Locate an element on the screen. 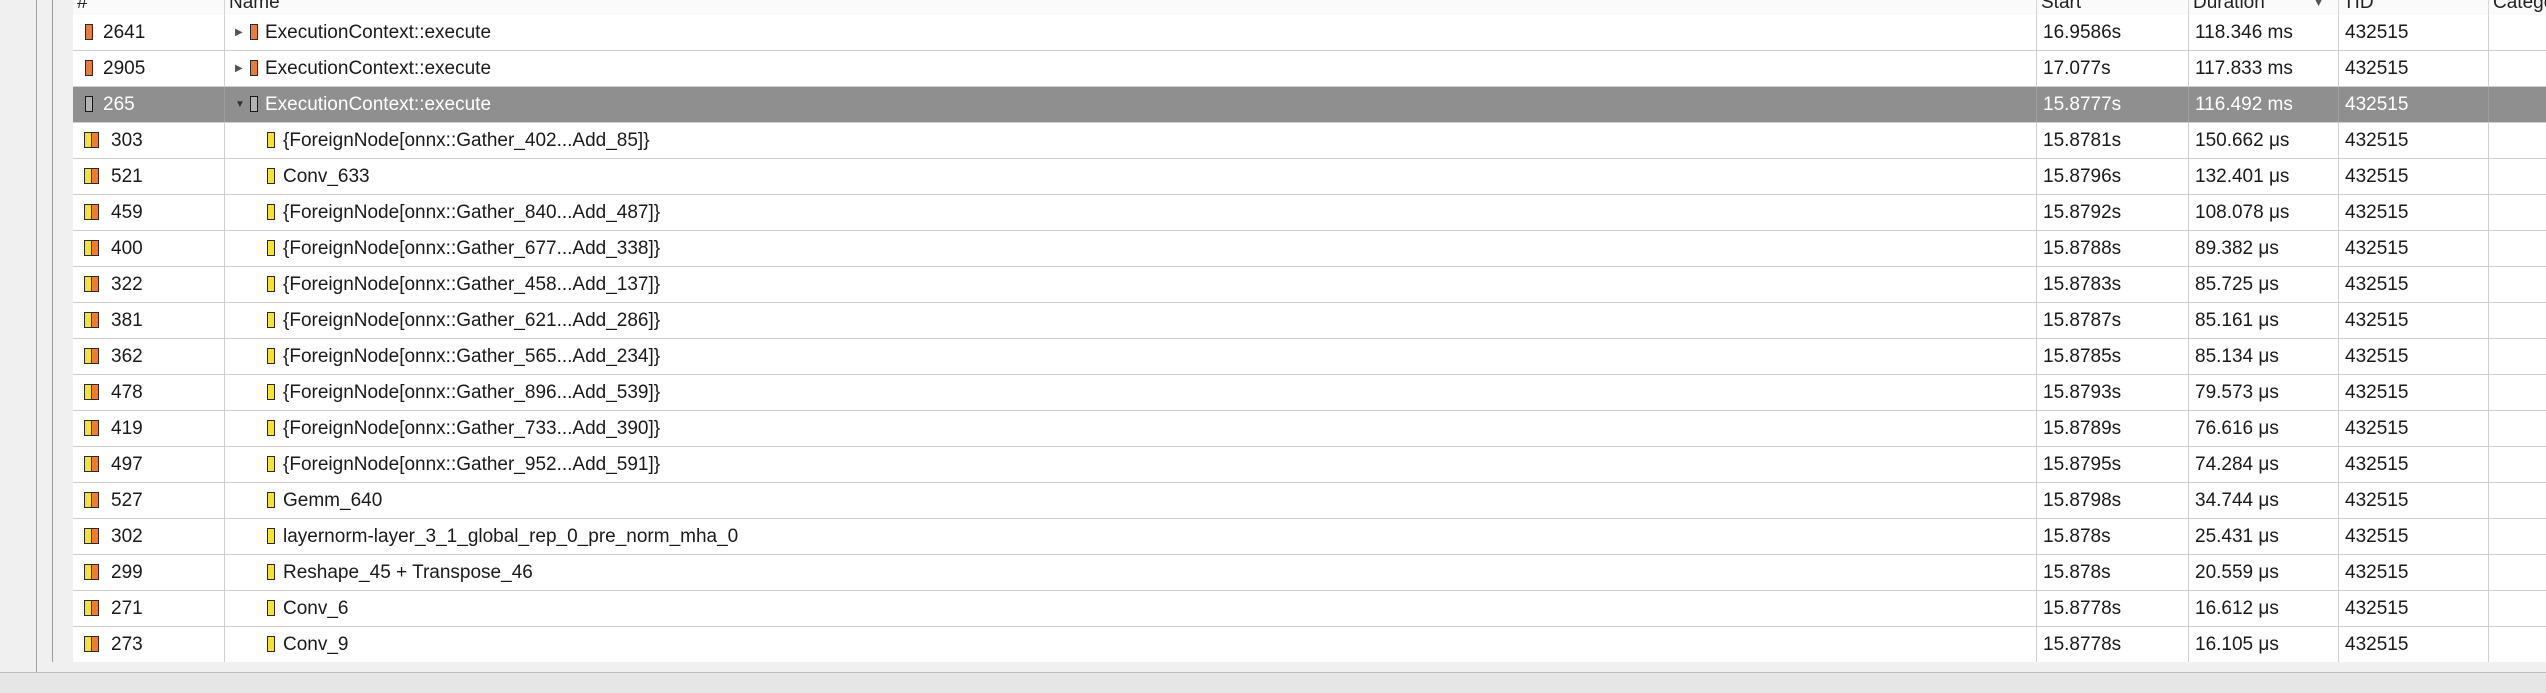  row-start-cell: 15.8789s is located at coordinates (2113, 428).